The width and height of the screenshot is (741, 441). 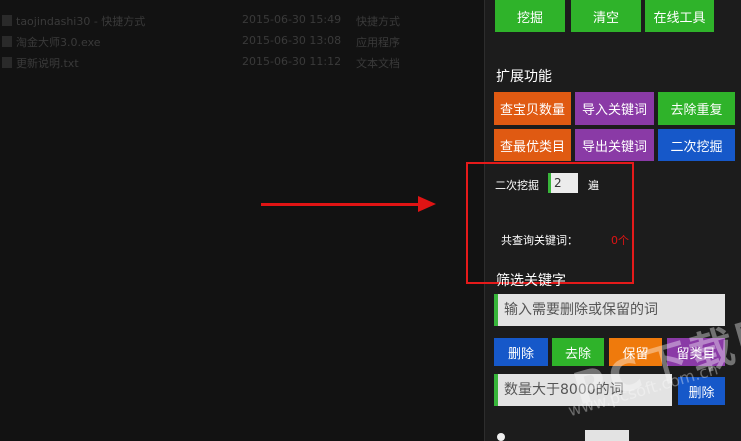 What do you see at coordinates (7, 41) in the screenshot?
I see `exe-icon` at bounding box center [7, 41].